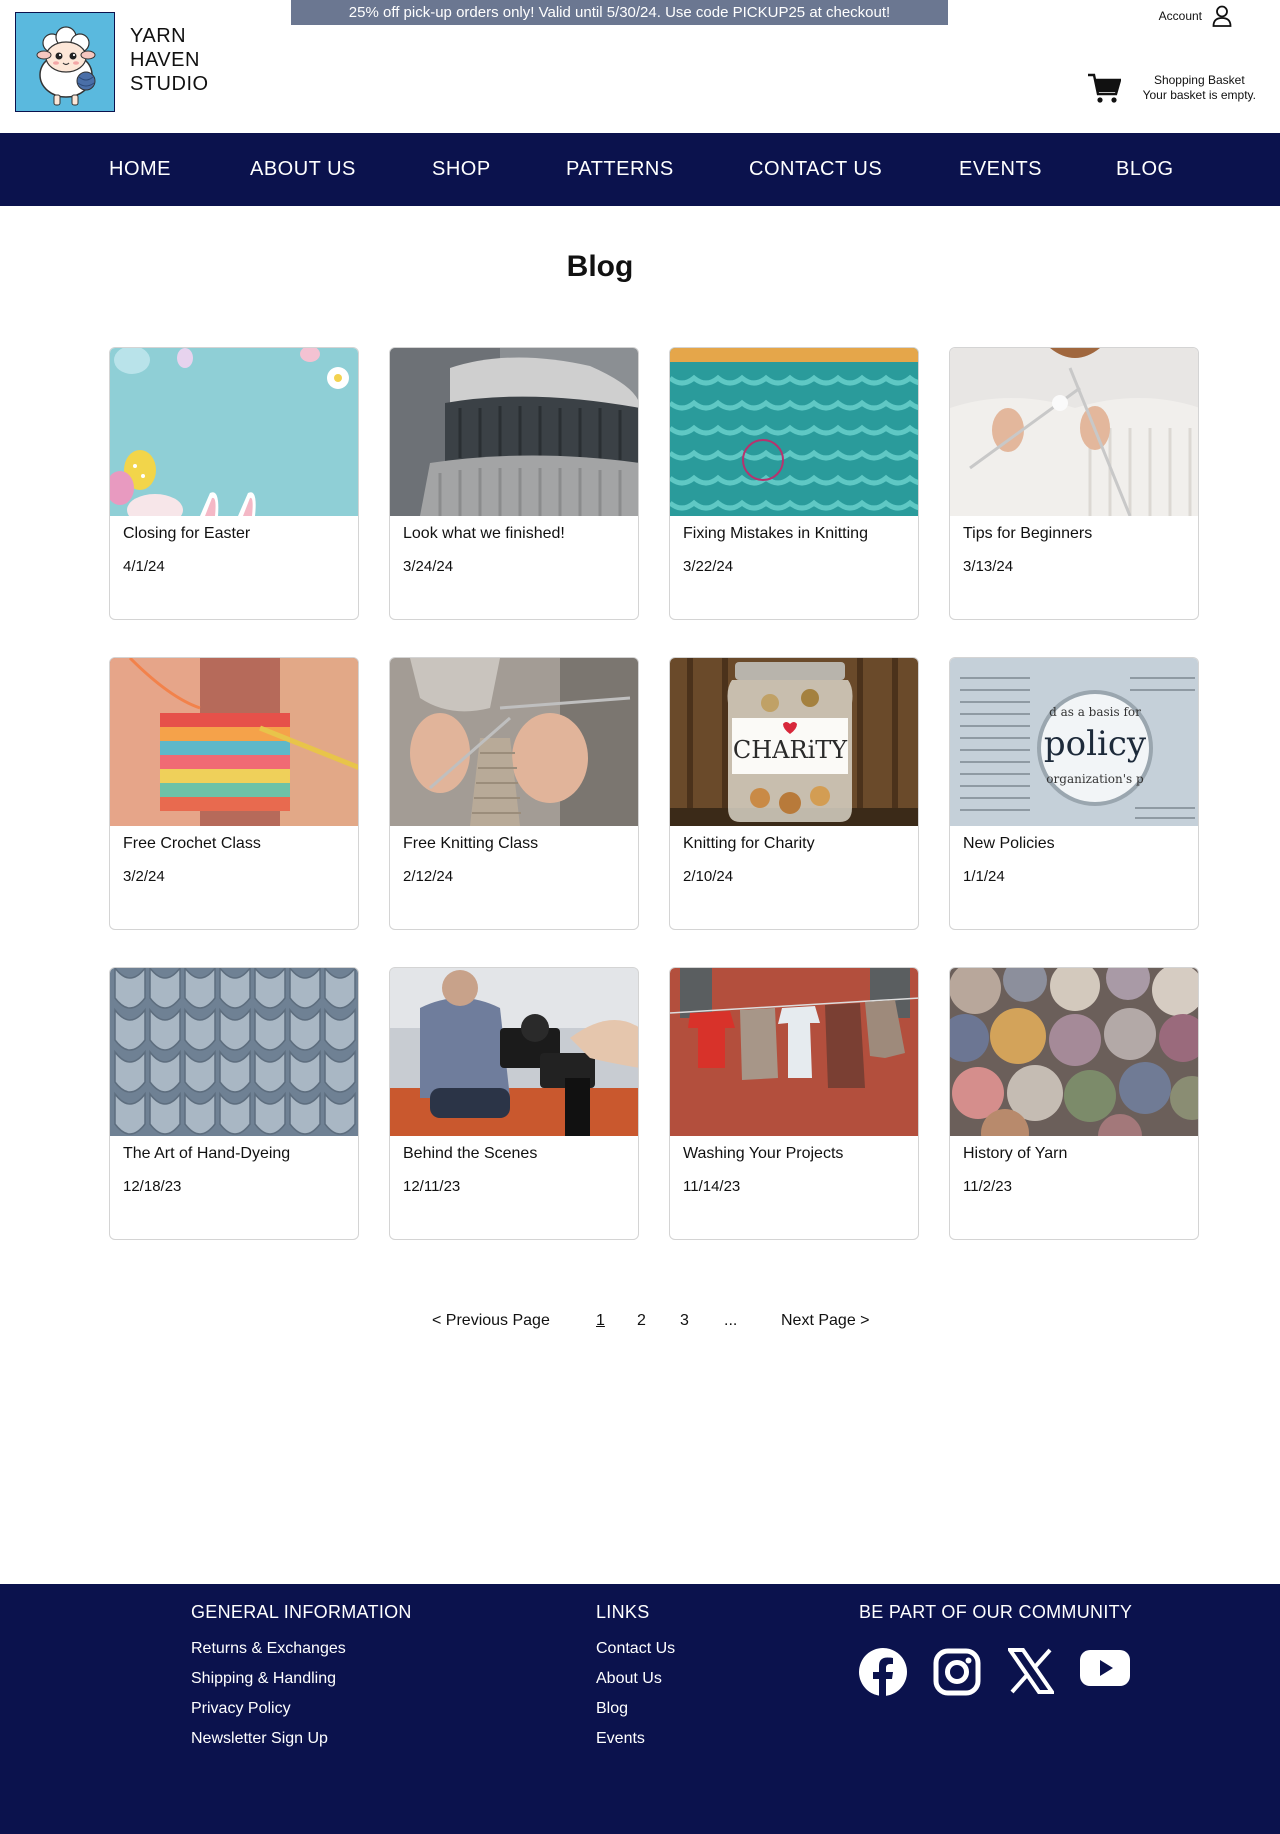  What do you see at coordinates (763, 1153) in the screenshot?
I see `card-title: Washing Your Projects` at bounding box center [763, 1153].